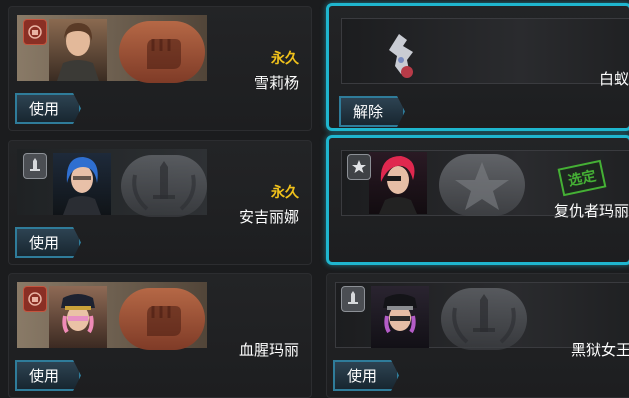 The height and width of the screenshot is (398, 629). Describe the element at coordinates (599, 350) in the screenshot. I see `character-name: 黑狱女王` at that location.